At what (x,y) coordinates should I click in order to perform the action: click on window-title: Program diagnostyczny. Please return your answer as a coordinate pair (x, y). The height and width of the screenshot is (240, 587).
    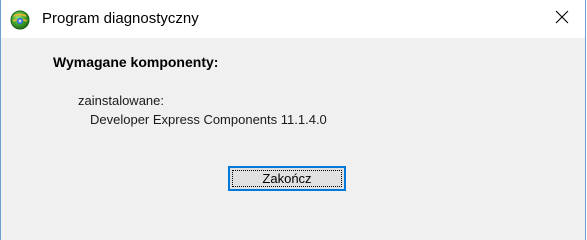
    Looking at the image, I should click on (120, 18).